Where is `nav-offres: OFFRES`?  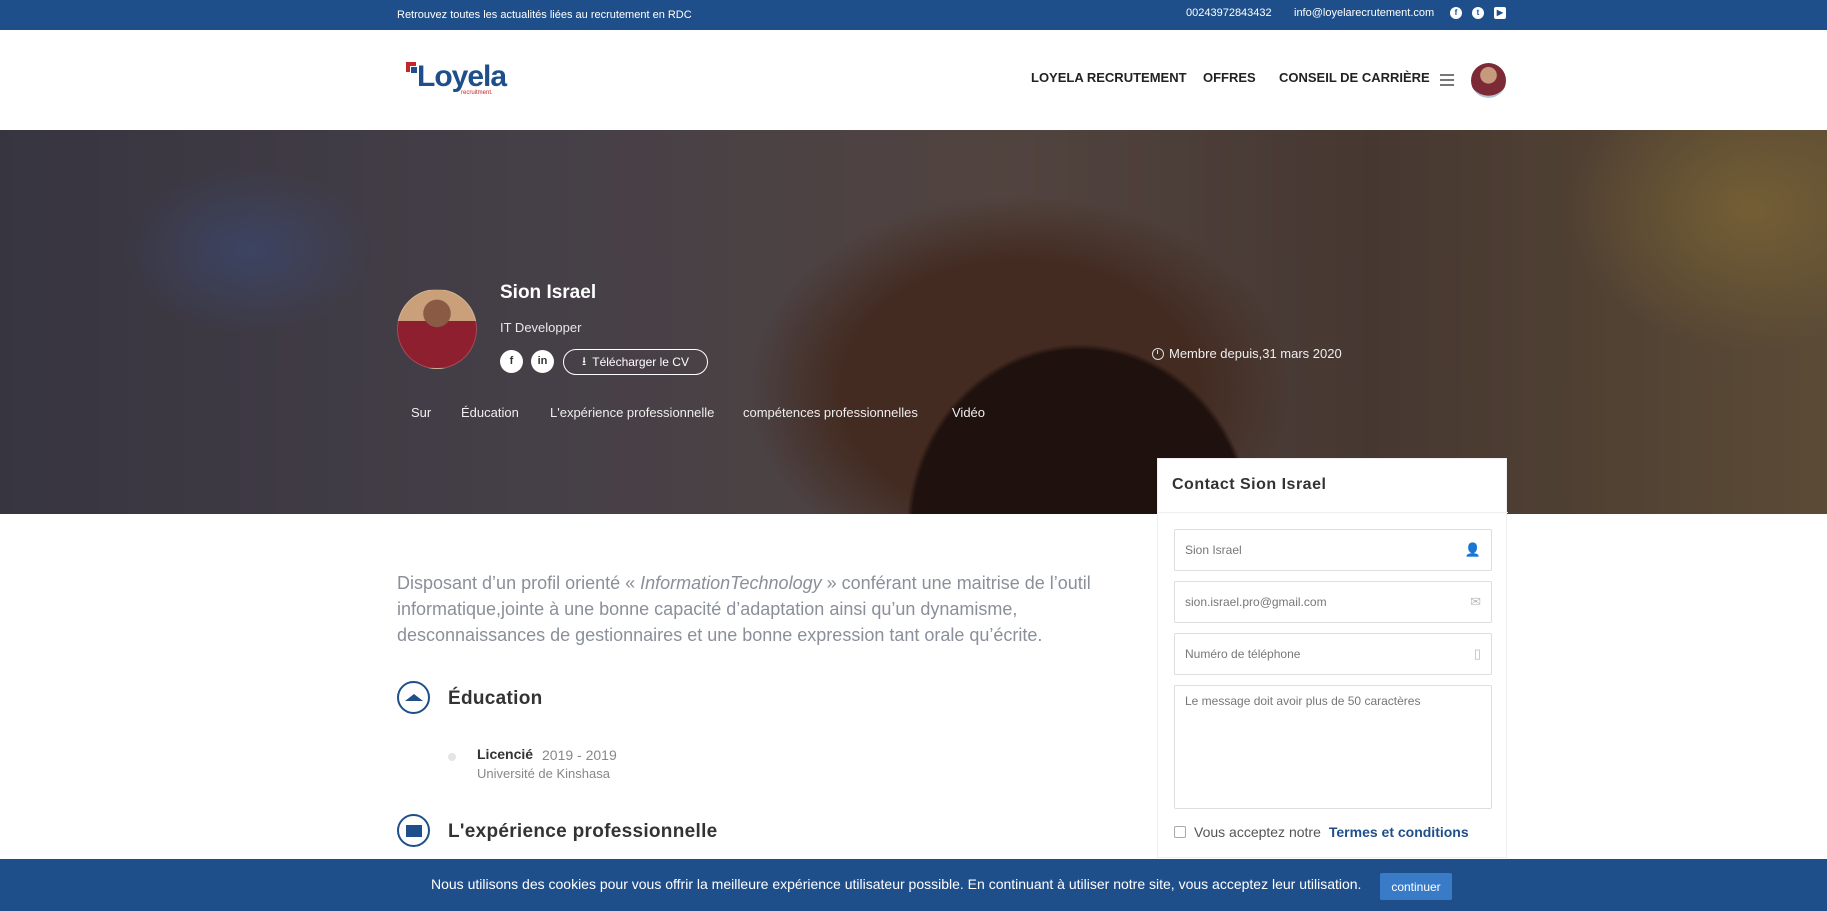
nav-offres: OFFRES is located at coordinates (1229, 77).